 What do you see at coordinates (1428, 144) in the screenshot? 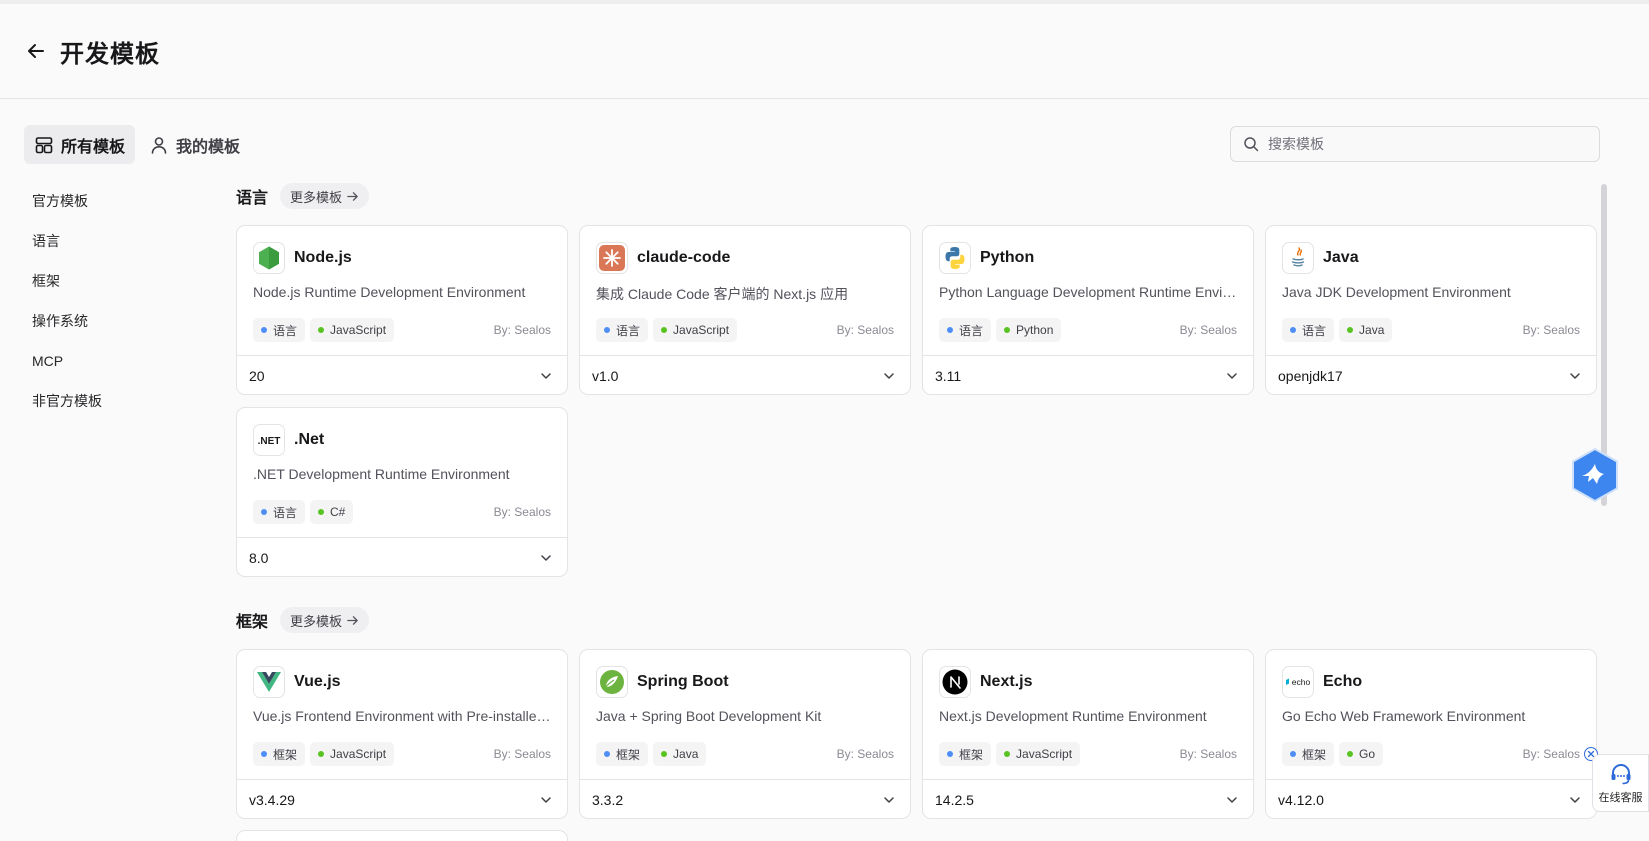
I see `search-input` at bounding box center [1428, 144].